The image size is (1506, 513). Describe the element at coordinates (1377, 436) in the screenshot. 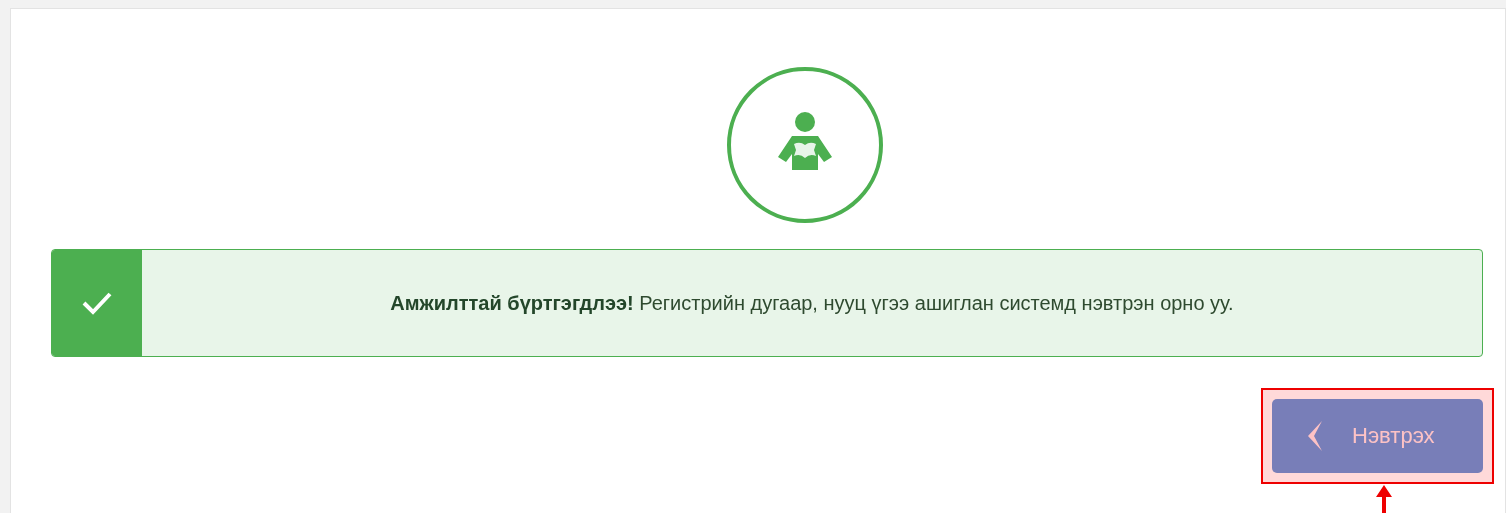

I see `login-button: Нэвтрэх` at that location.